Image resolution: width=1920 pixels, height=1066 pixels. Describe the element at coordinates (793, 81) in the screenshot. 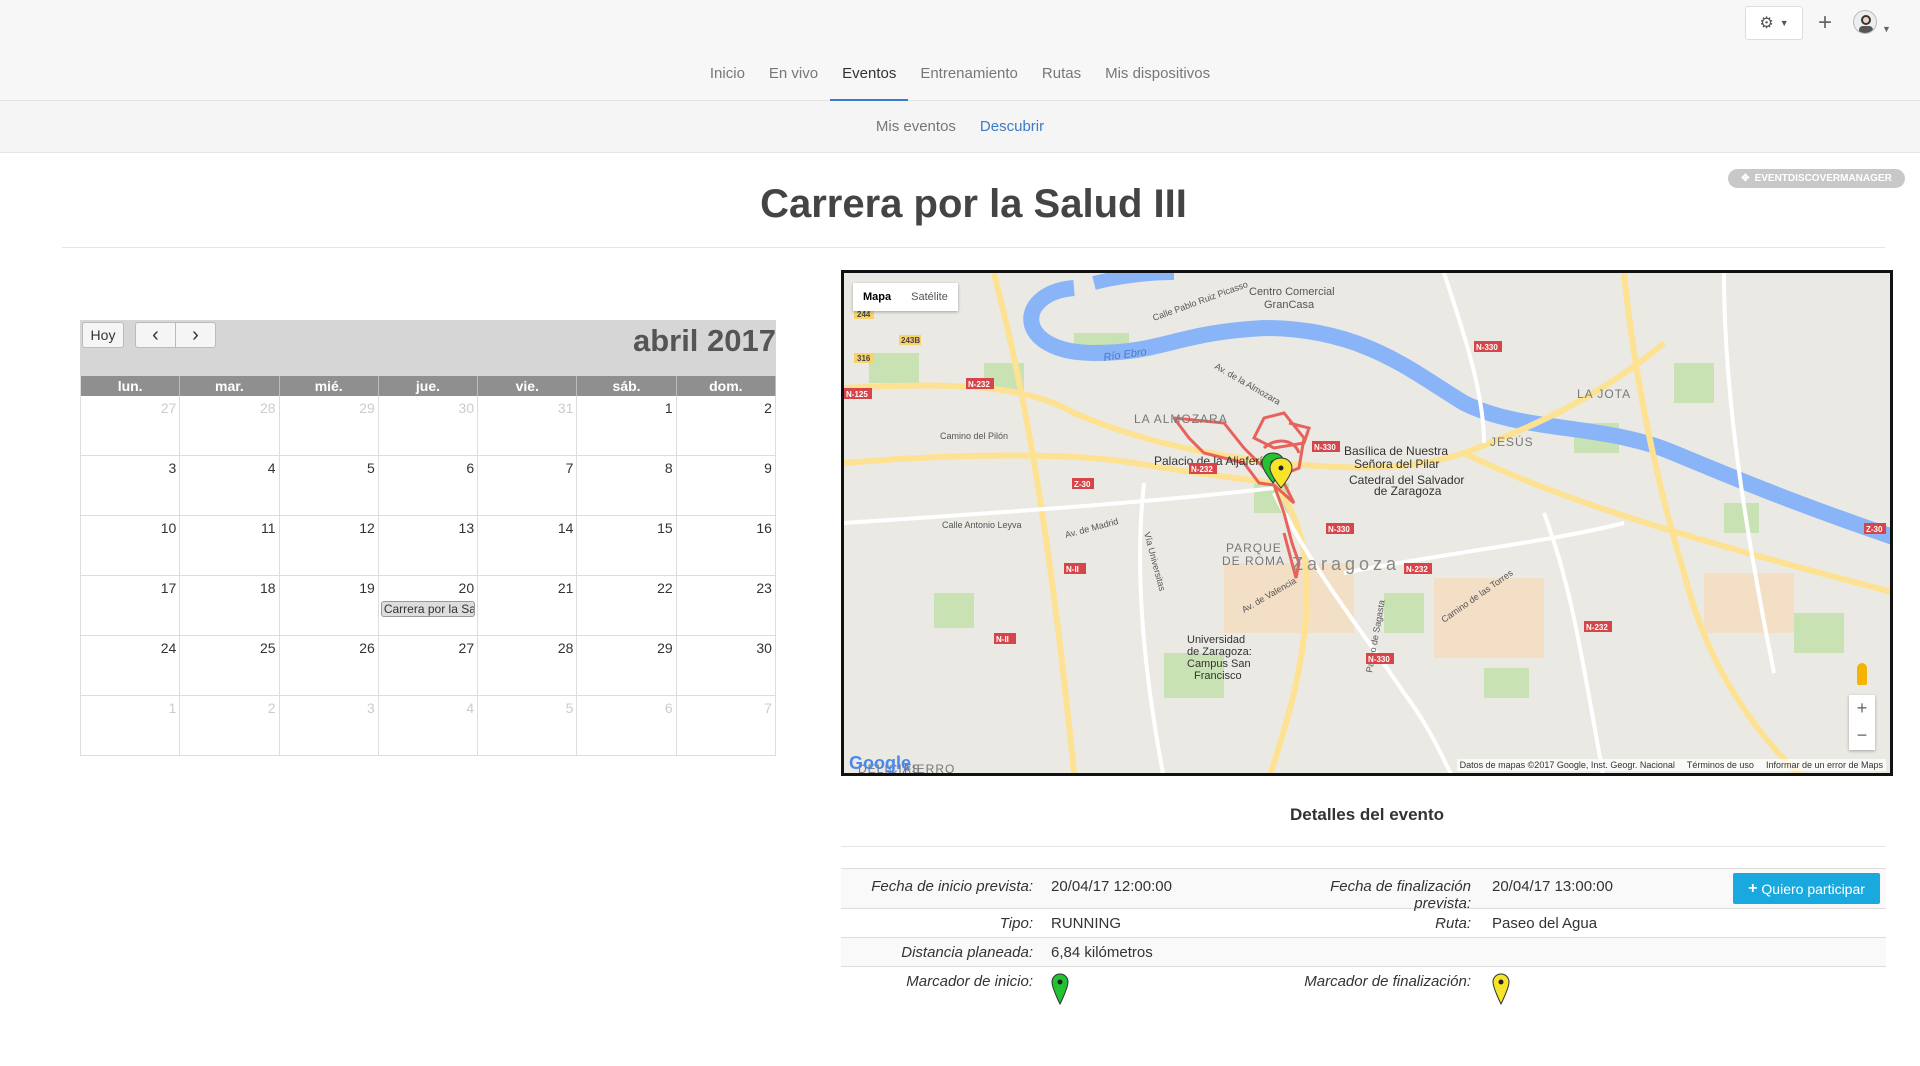

I see `nav-en-vivo: En vivo` at that location.